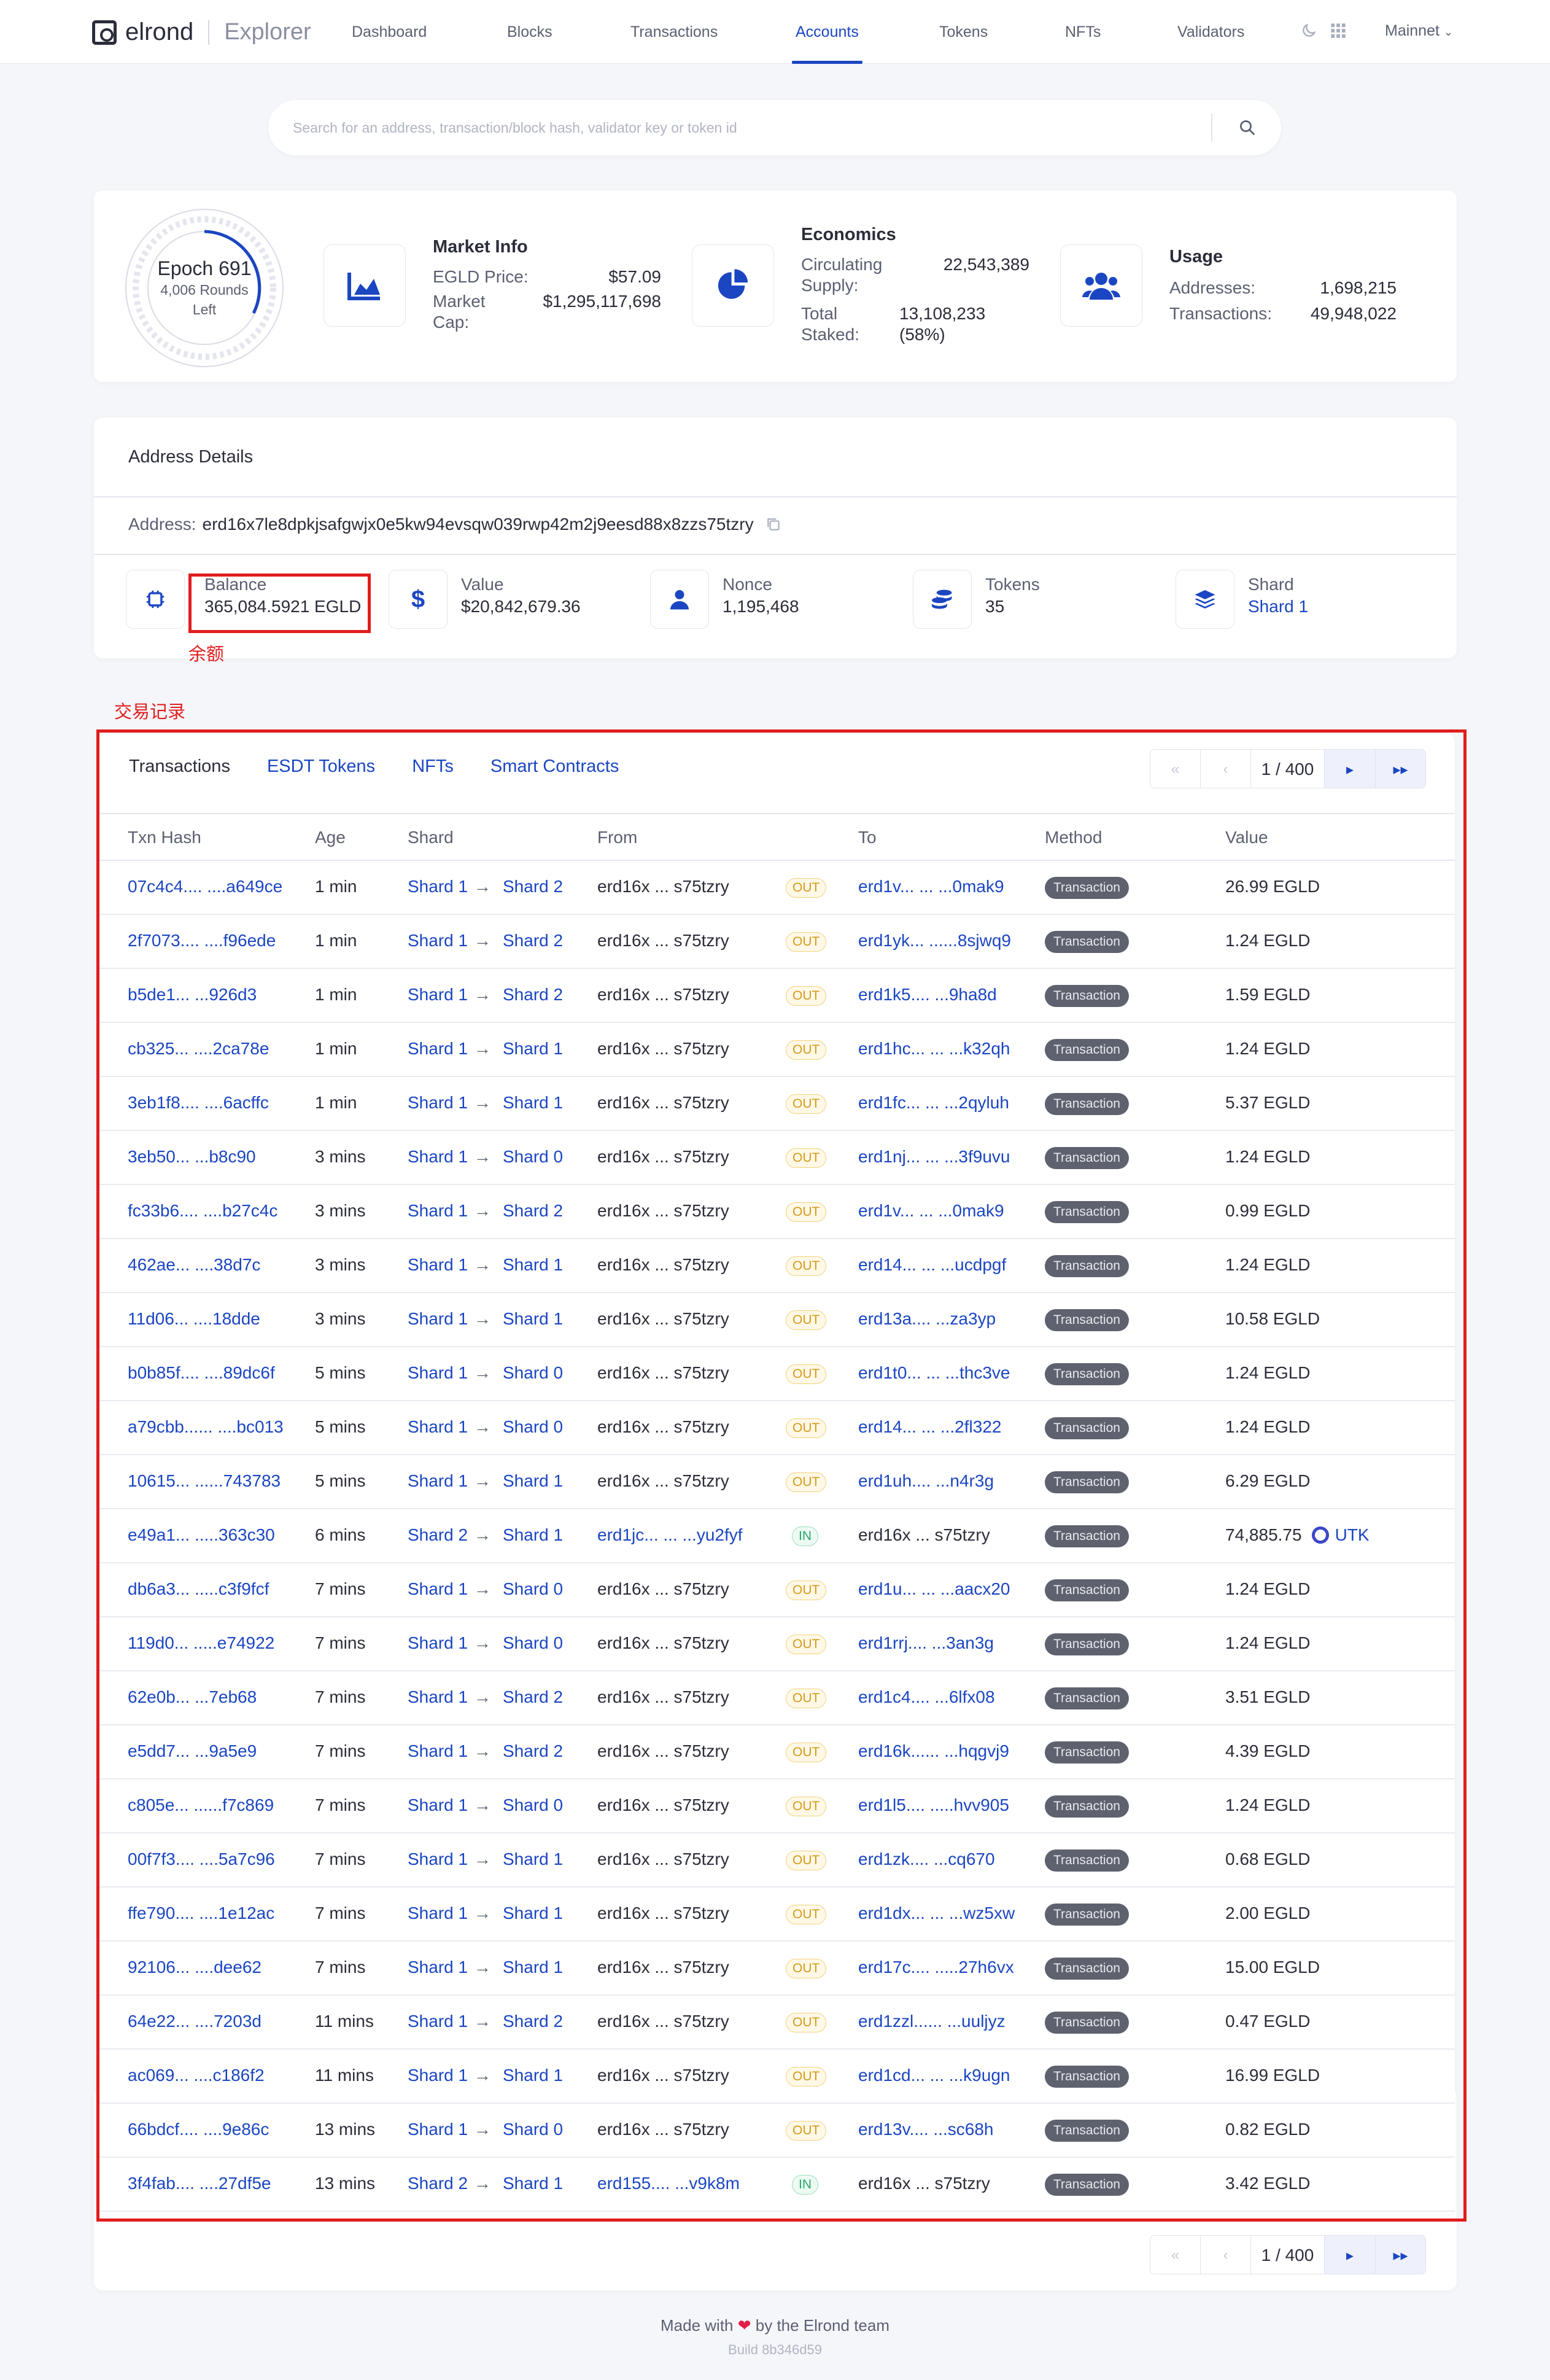 Image resolution: width=1550 pixels, height=2380 pixels. I want to click on economics-title: Economics, so click(848, 234).